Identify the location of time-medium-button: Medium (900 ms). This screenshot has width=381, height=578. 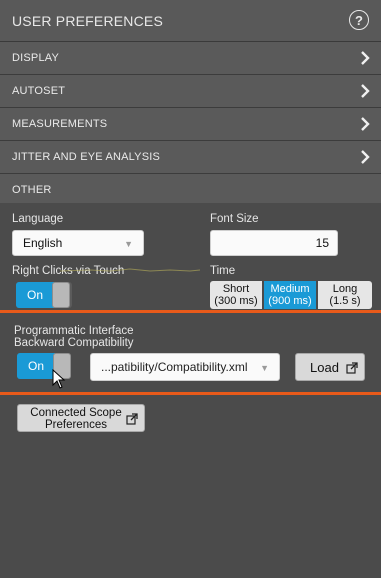
(290, 295).